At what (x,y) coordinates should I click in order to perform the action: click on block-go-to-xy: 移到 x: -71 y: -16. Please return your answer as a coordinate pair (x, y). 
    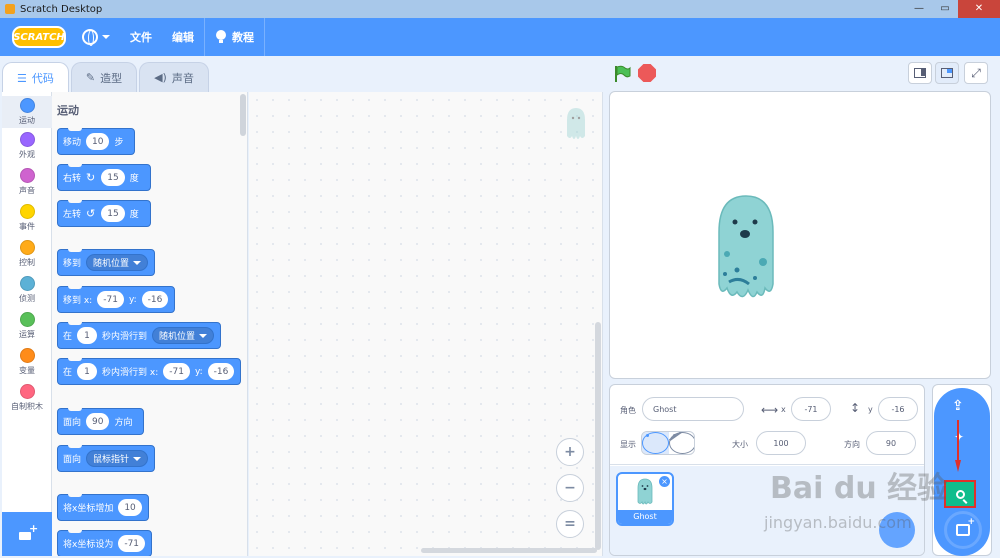
    Looking at the image, I should click on (116, 299).